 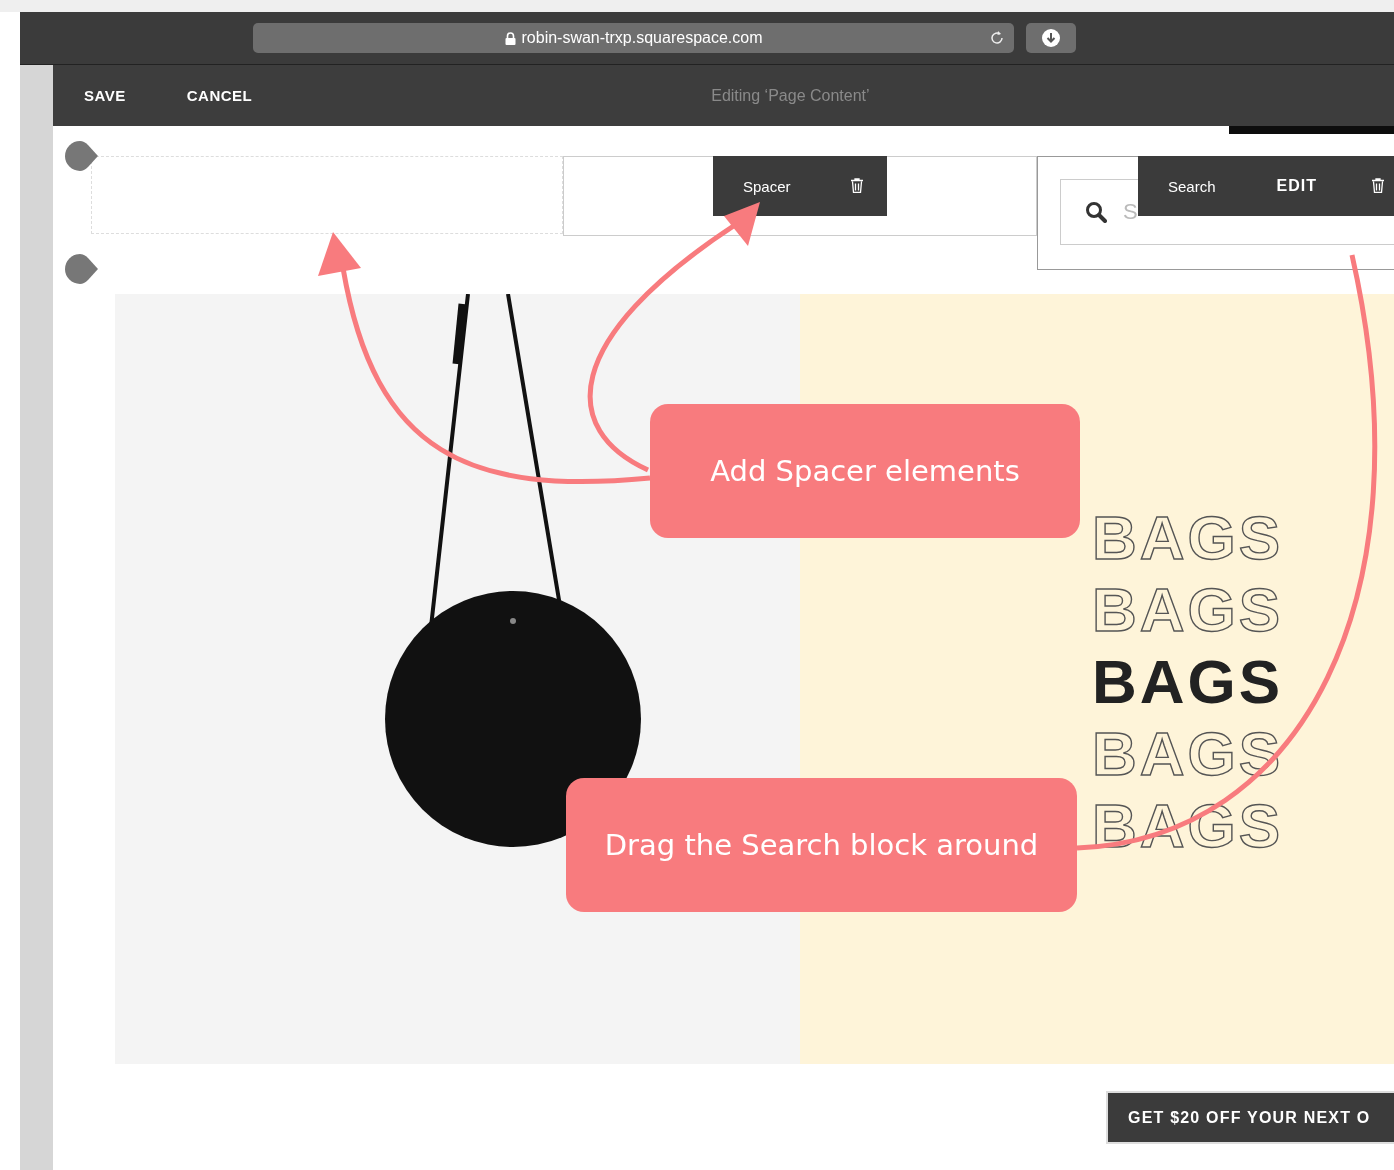 What do you see at coordinates (790, 95) in the screenshot?
I see `editor-title: Editing ‘Page Content’` at bounding box center [790, 95].